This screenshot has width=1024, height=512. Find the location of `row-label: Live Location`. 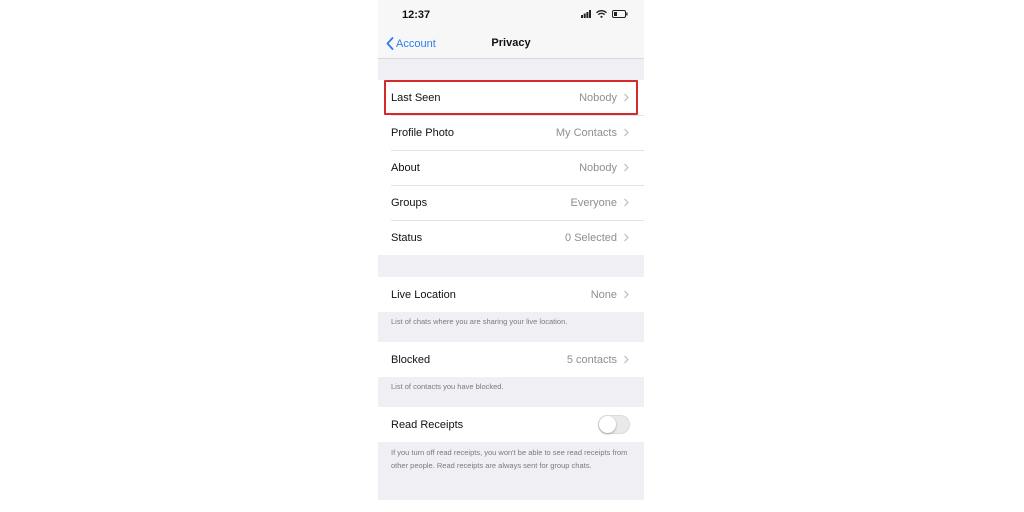

row-label: Live Location is located at coordinates (423, 294).